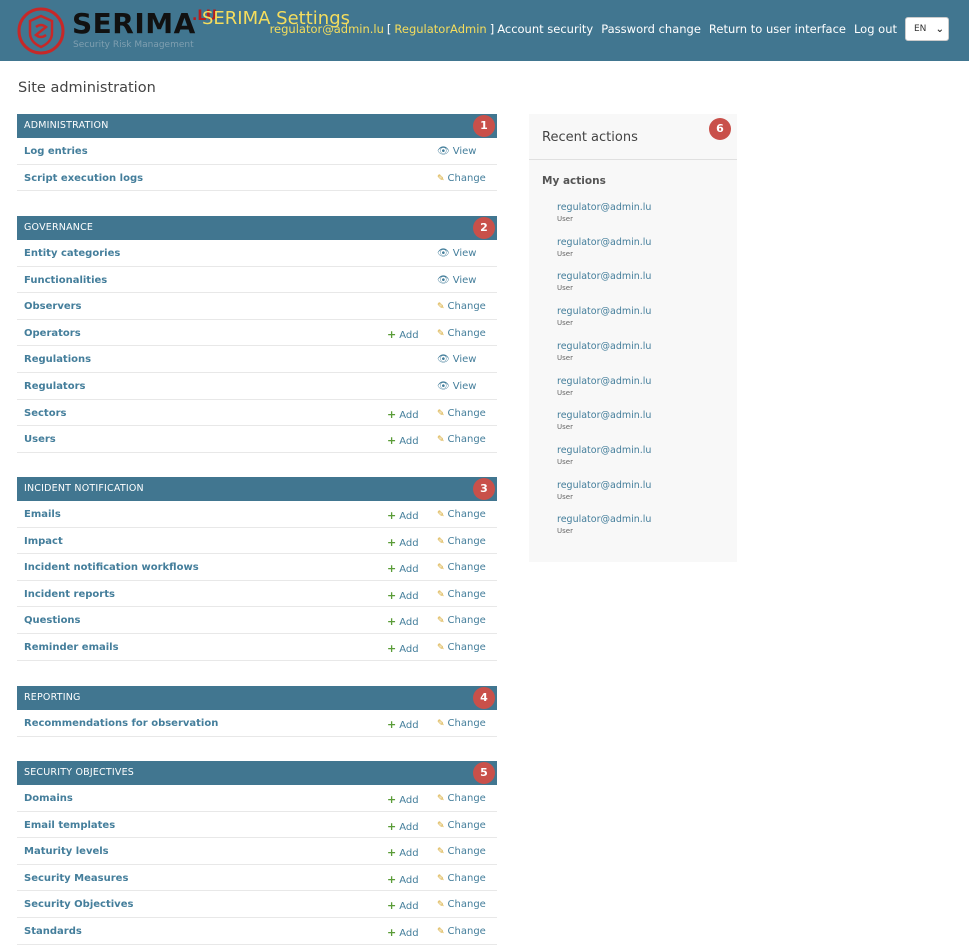  Describe the element at coordinates (45, 413) in the screenshot. I see `model-link: Sectors` at that location.